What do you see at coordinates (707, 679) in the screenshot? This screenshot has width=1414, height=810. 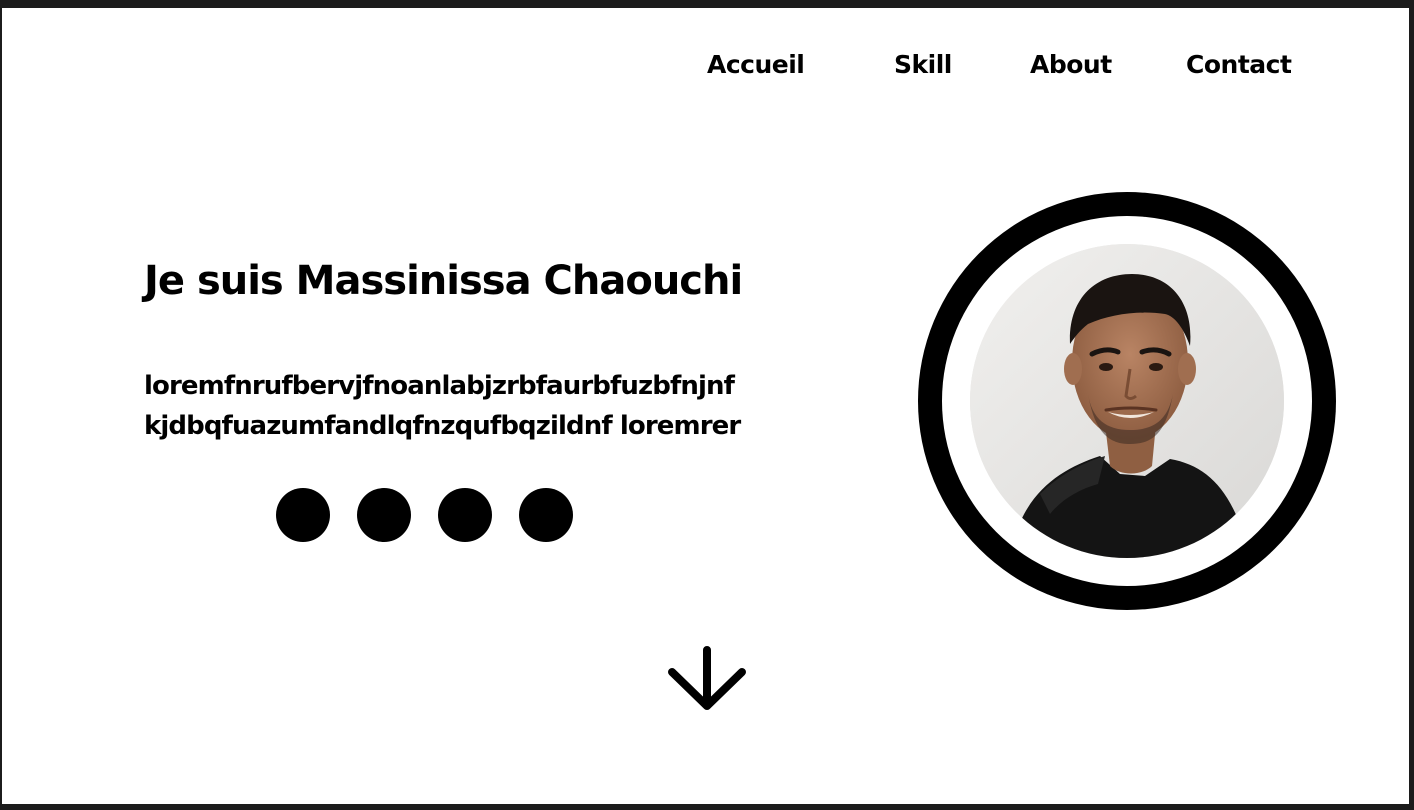 I see `arrow-down-icon` at bounding box center [707, 679].